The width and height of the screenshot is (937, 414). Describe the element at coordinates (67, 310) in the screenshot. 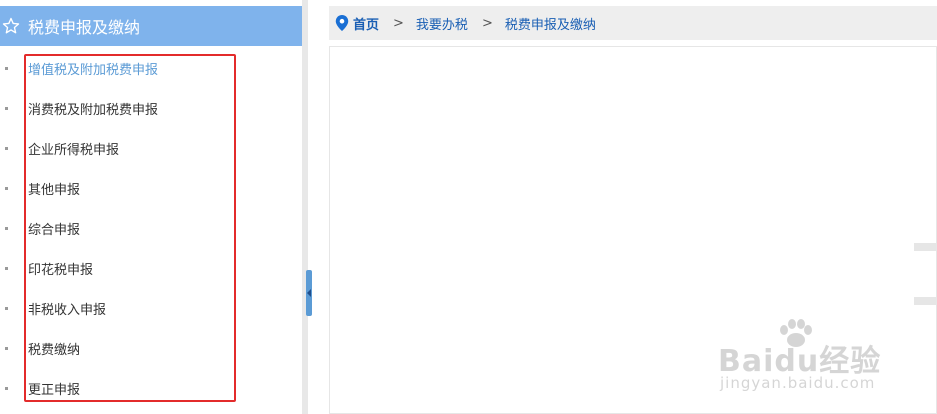

I see `menu-item-label: 非税收入申报` at that location.